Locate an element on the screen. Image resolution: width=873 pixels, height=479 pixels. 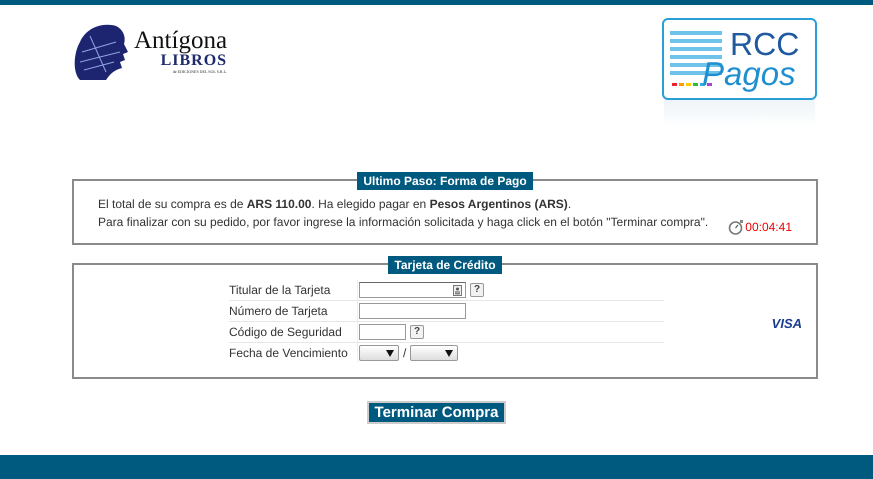
field-label: Código de Seguridad is located at coordinates (286, 332).